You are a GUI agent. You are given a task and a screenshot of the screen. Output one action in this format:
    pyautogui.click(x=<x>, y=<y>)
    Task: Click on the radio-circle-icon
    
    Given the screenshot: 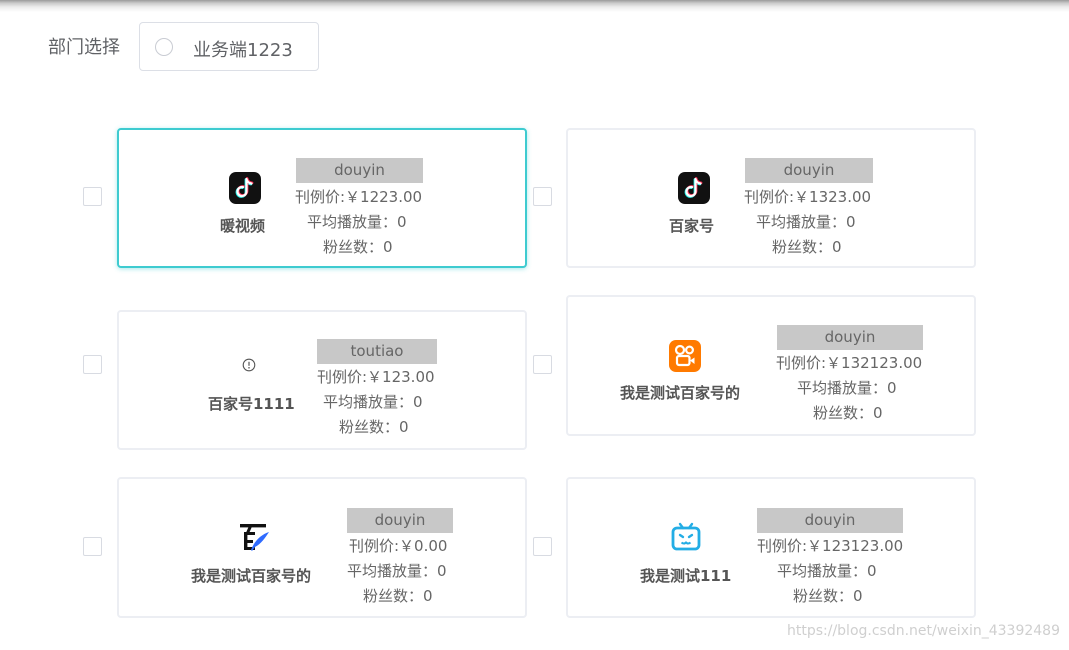 What is the action you would take?
    pyautogui.click(x=164, y=47)
    